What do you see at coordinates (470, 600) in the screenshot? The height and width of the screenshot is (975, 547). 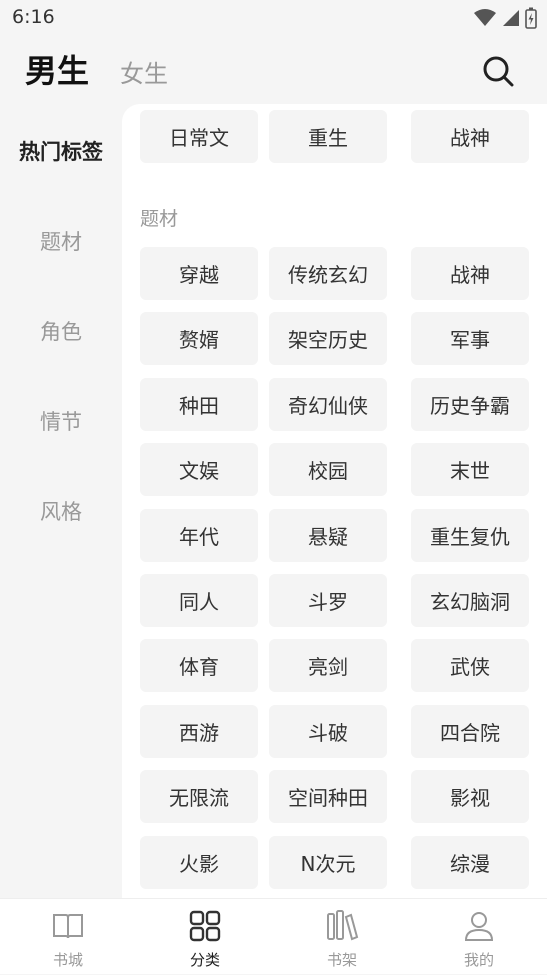 I see `theme-tag: 玄幻脑洞` at bounding box center [470, 600].